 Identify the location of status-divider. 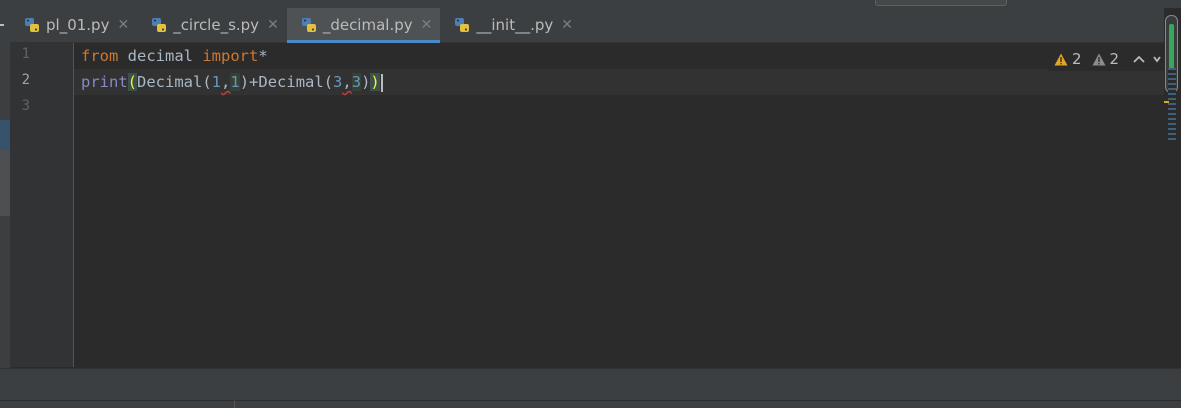
(590, 400).